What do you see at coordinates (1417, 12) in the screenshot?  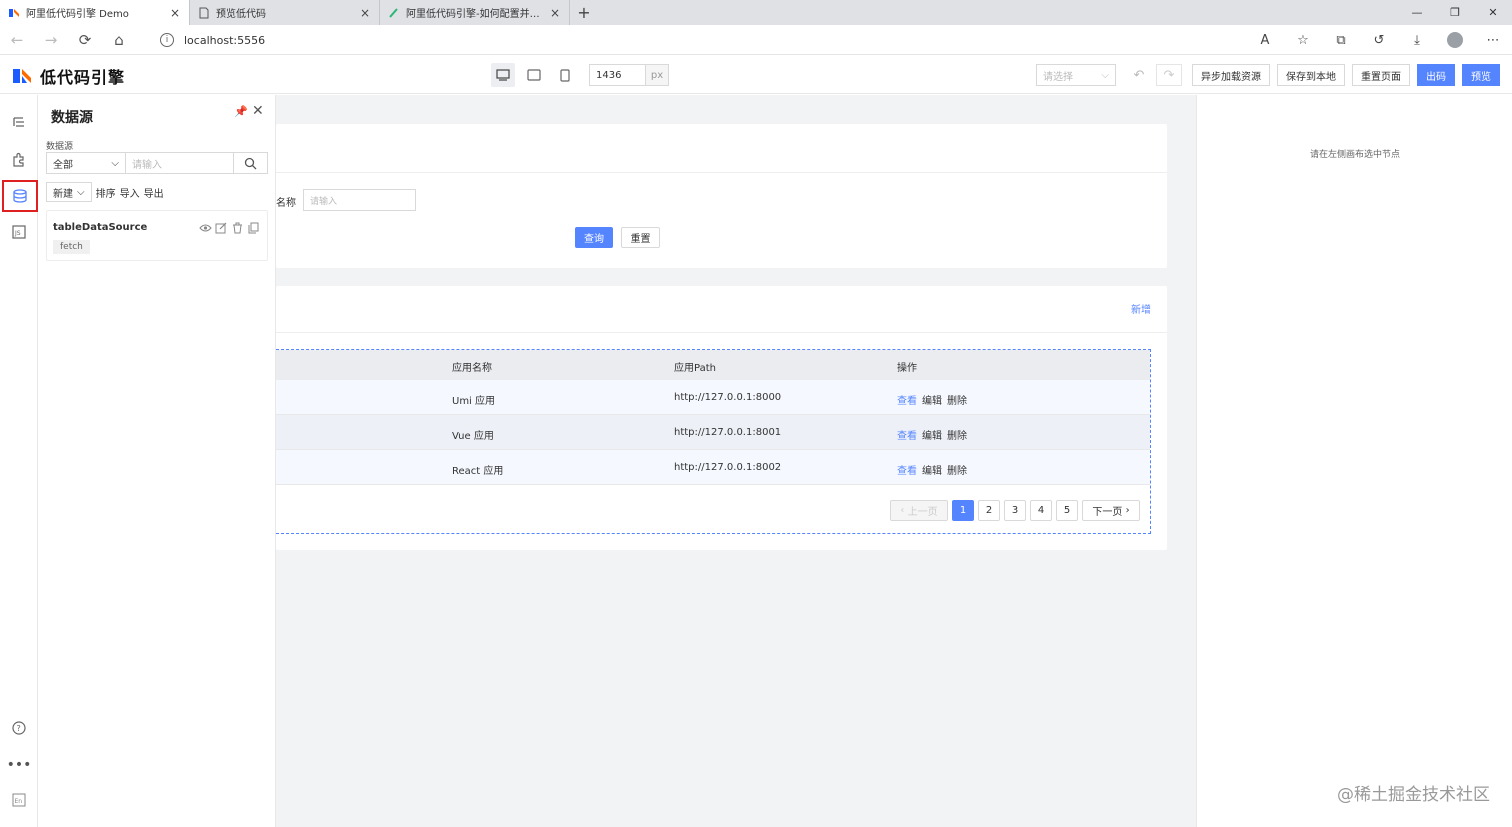 I see `minimize-icon: —` at bounding box center [1417, 12].